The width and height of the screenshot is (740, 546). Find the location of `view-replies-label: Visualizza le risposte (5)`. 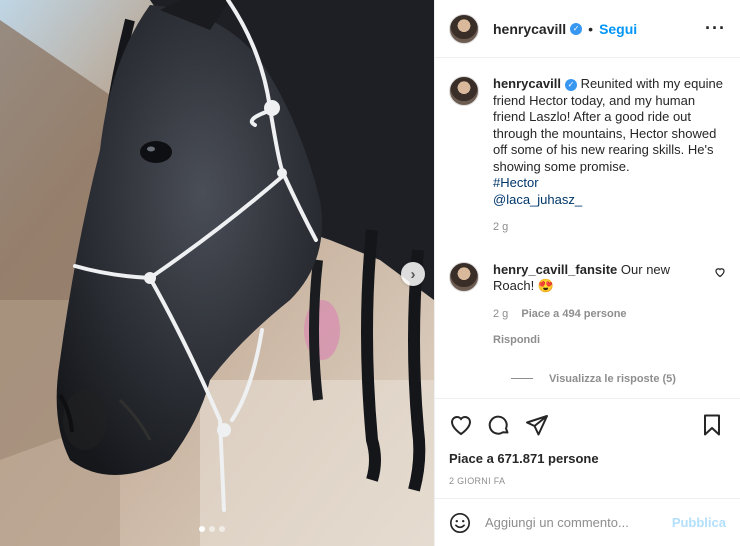

view-replies-label: Visualizza le risposte (5) is located at coordinates (612, 378).